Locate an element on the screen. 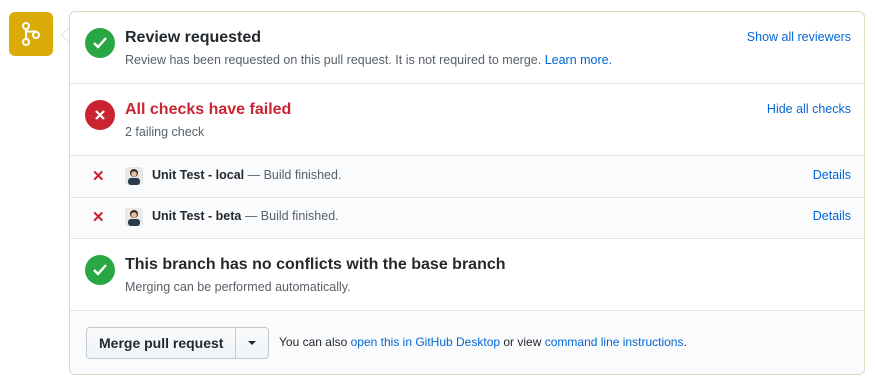  learn-more-link: Learn more. is located at coordinates (578, 60).